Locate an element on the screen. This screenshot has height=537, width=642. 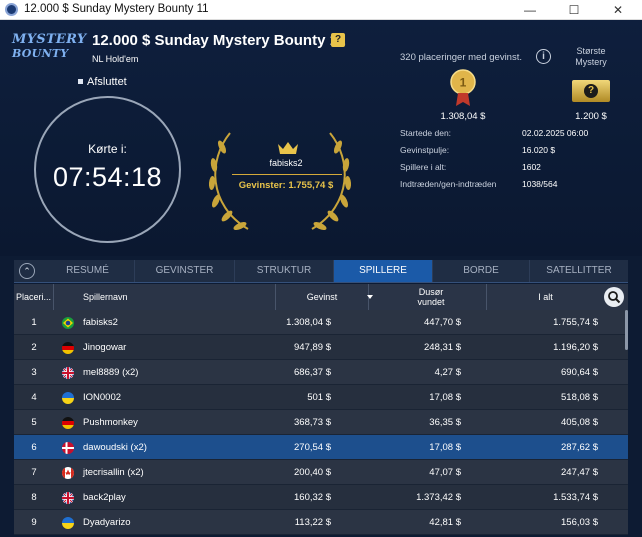
row-bounty: 447,70 $ is located at coordinates (442, 322).